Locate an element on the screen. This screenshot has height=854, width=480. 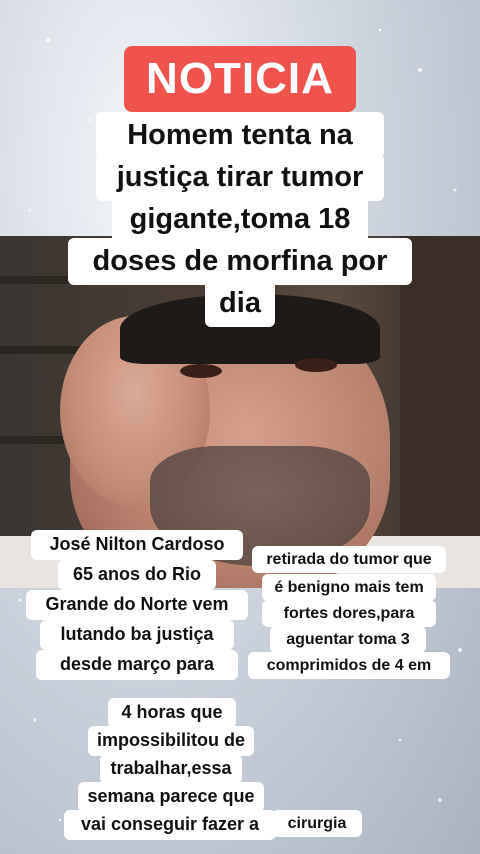
noticia-badge: NOTICIA is located at coordinates (240, 79).